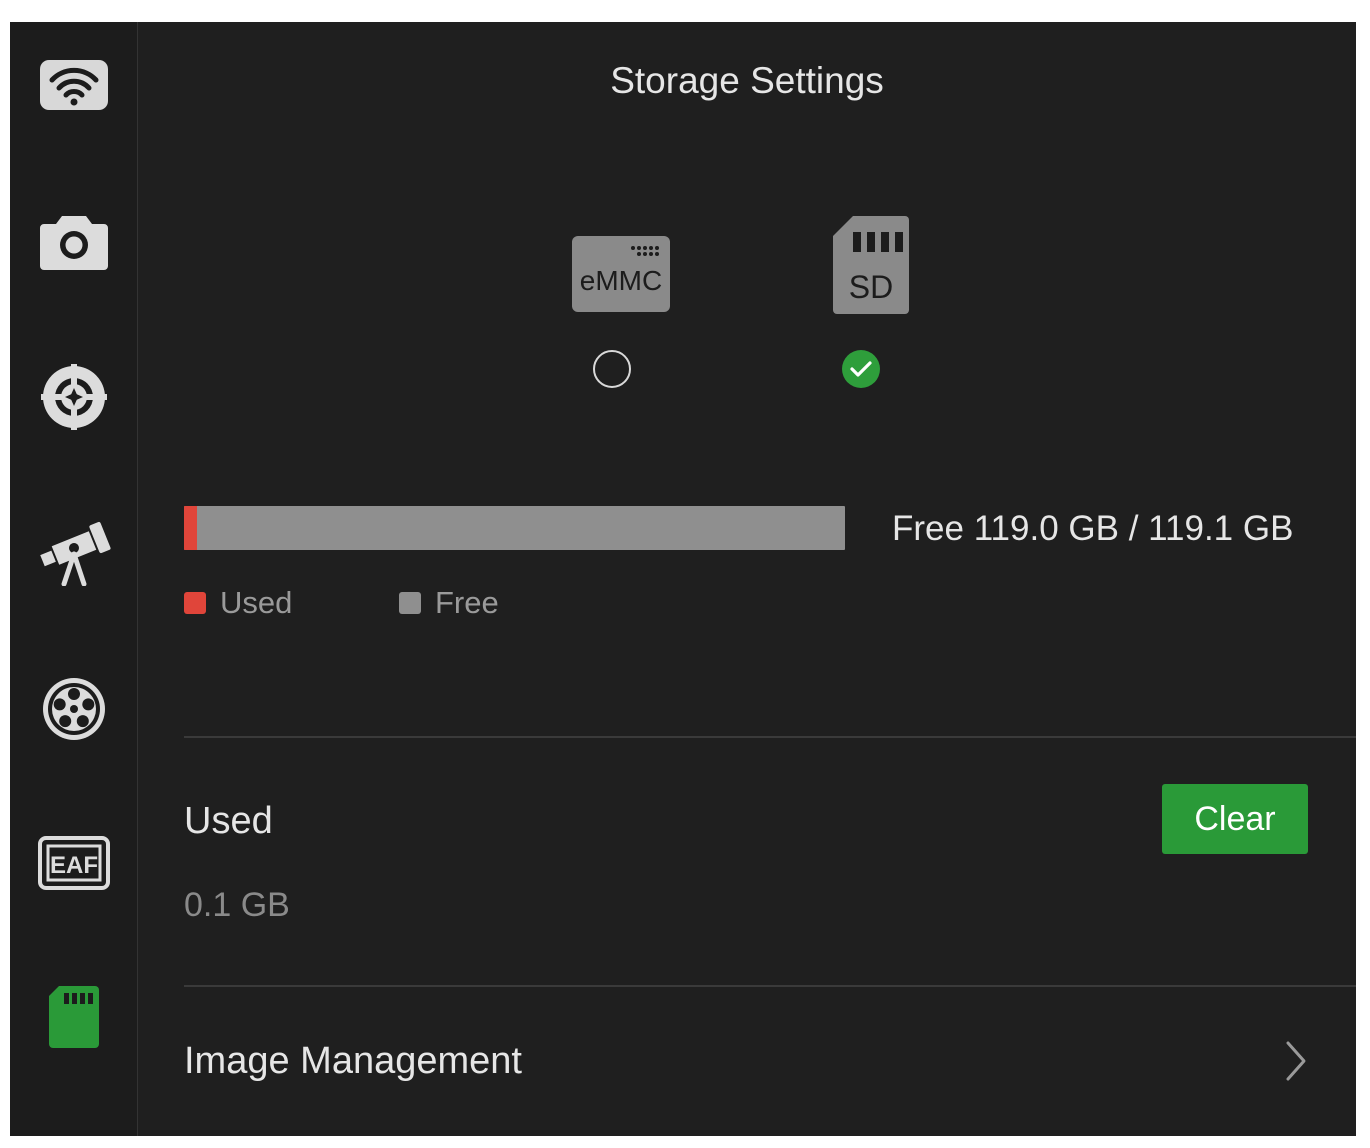 The width and height of the screenshot is (1370, 1148). Describe the element at coordinates (228, 821) in the screenshot. I see `used-label: Used` at that location.